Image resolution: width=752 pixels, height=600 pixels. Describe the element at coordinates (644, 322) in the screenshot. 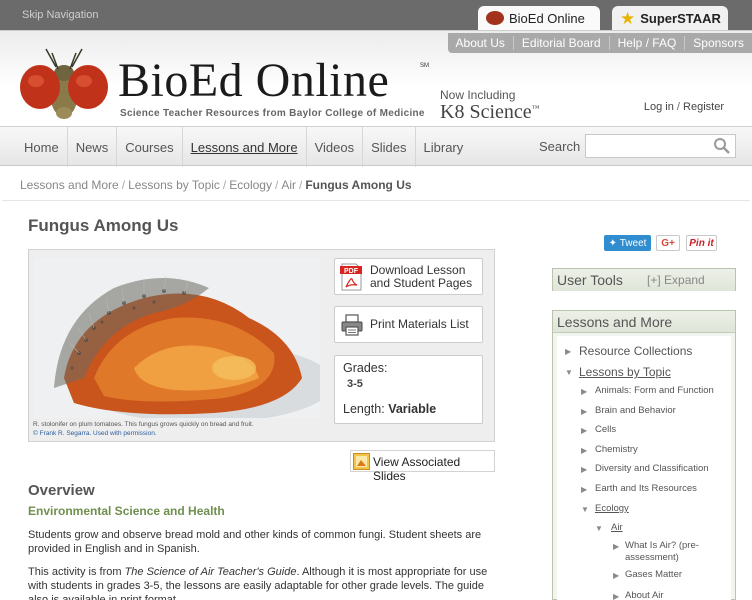

I see `lessons-and-more-header: Lessons and More` at that location.